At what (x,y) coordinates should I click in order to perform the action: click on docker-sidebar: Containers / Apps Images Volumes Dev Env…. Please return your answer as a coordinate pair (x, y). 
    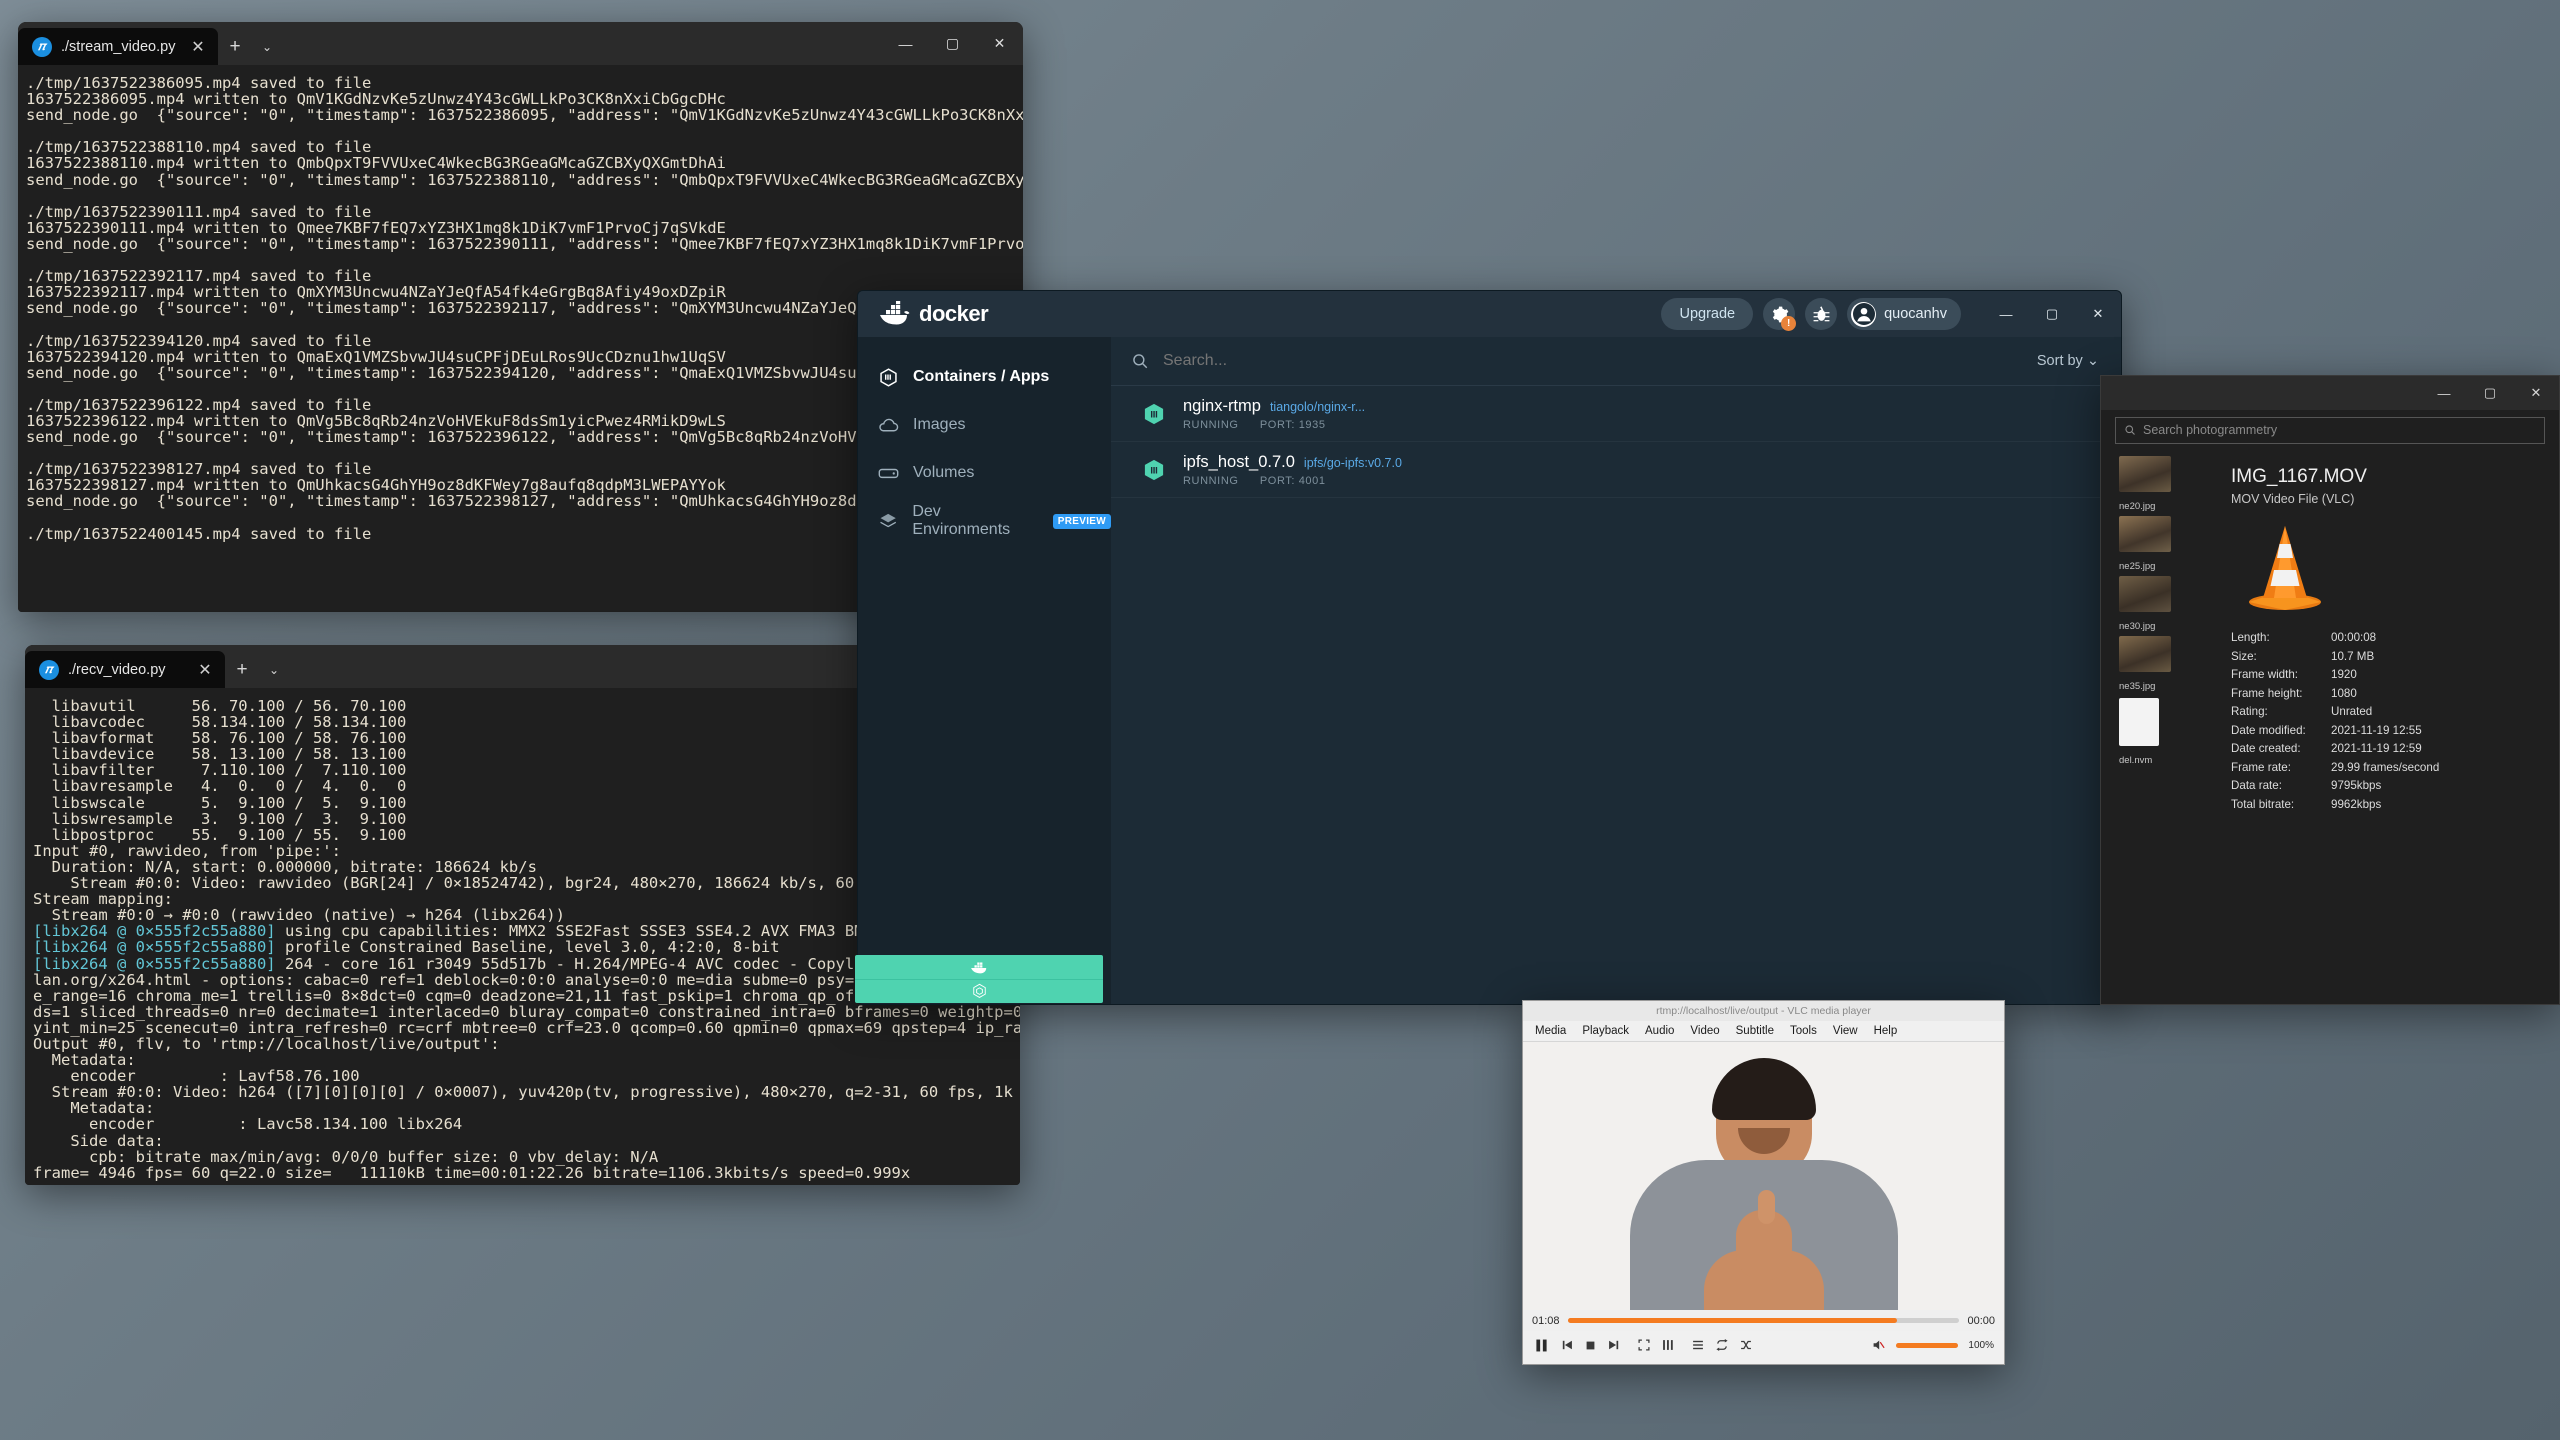
    Looking at the image, I should click on (984, 670).